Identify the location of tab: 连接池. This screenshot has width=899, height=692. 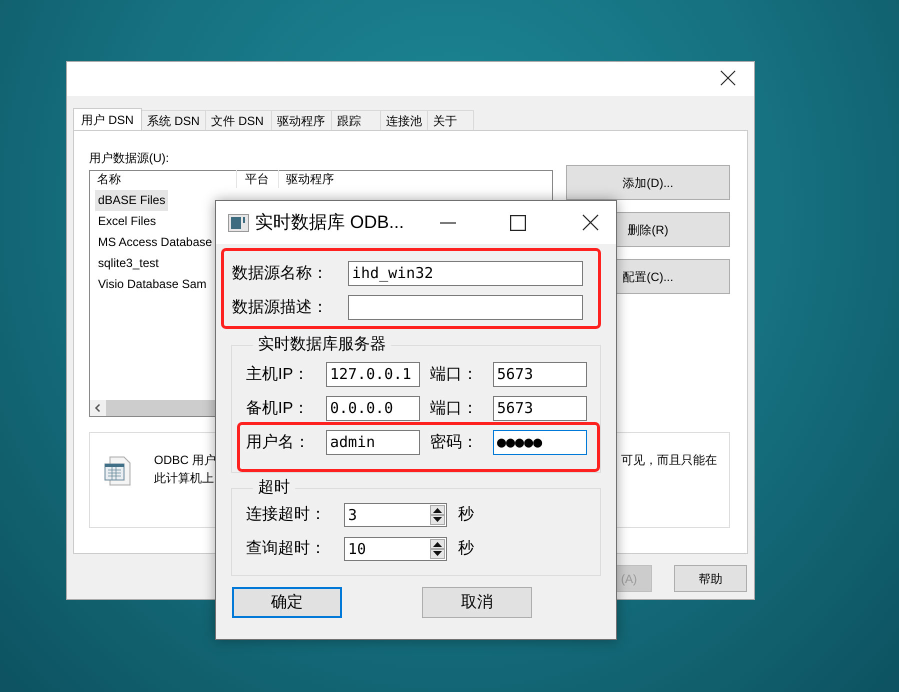
(404, 120).